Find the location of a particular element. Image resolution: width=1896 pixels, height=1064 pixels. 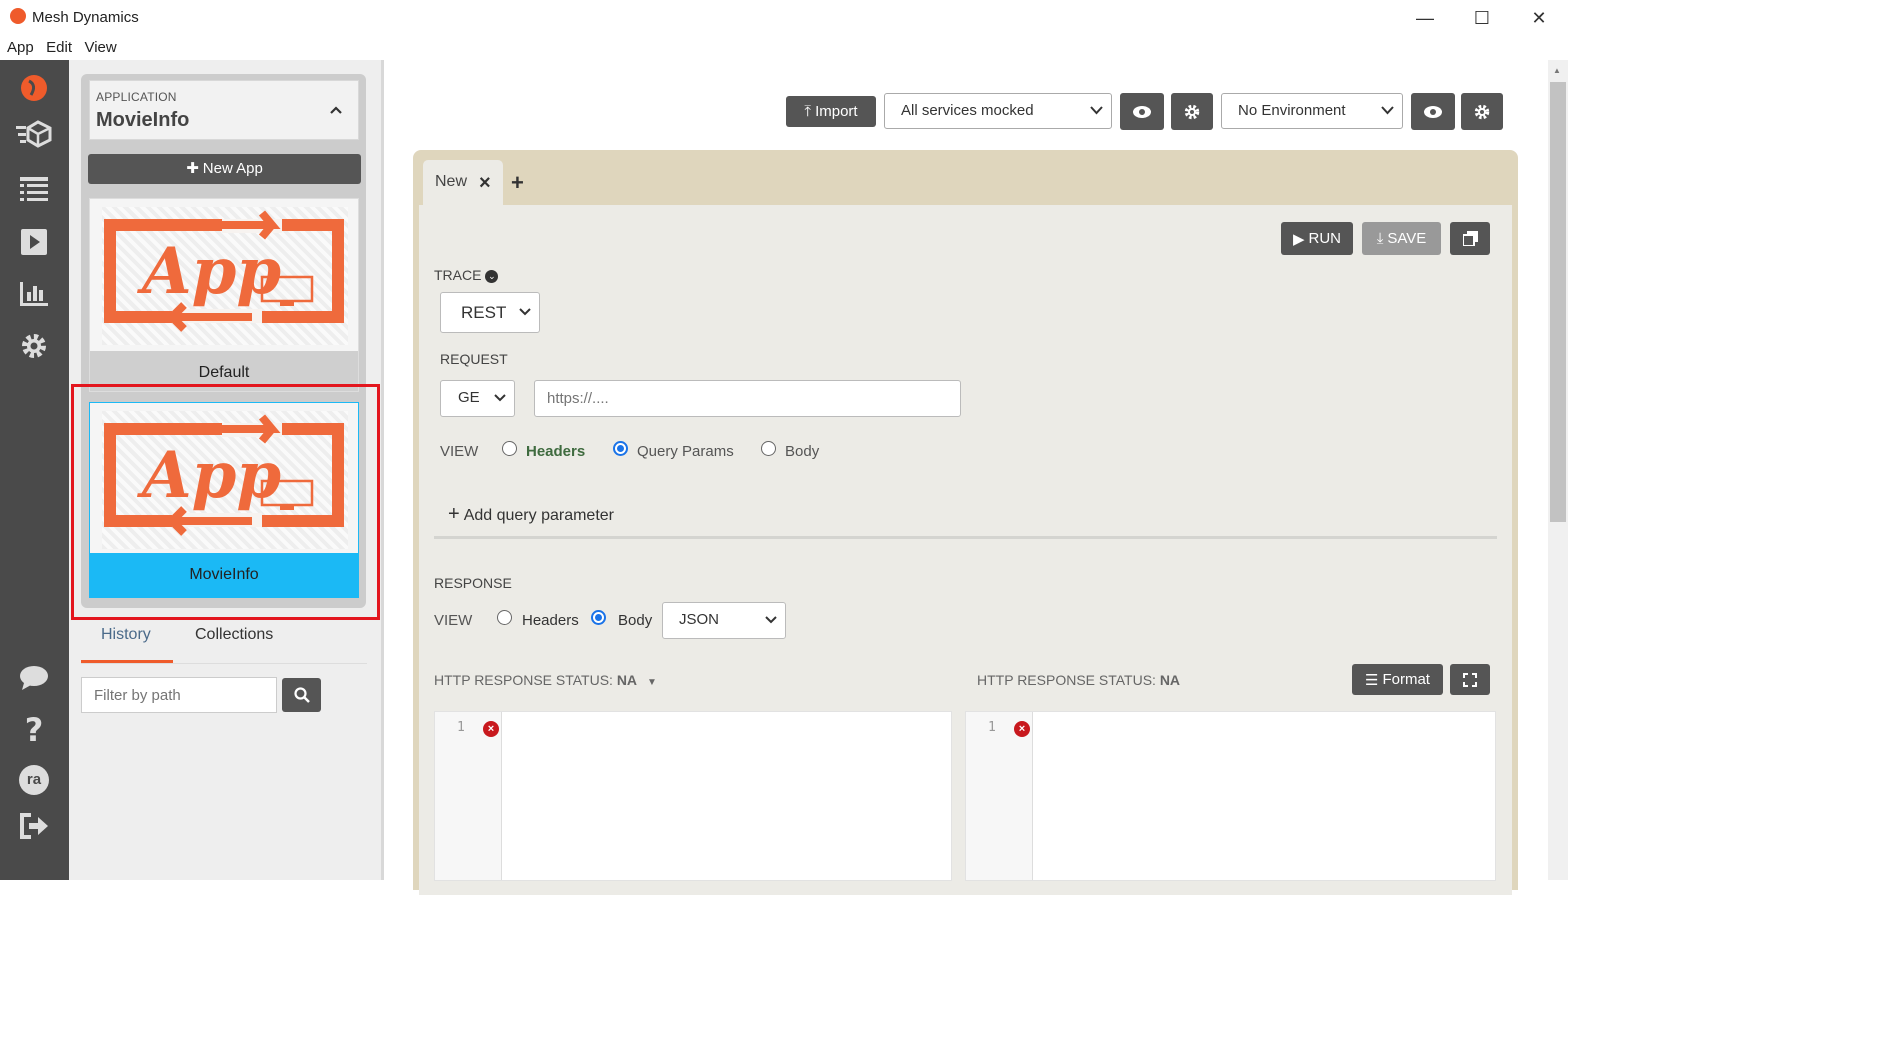

maximize-button: ☐ is located at coordinates (1482, 18).